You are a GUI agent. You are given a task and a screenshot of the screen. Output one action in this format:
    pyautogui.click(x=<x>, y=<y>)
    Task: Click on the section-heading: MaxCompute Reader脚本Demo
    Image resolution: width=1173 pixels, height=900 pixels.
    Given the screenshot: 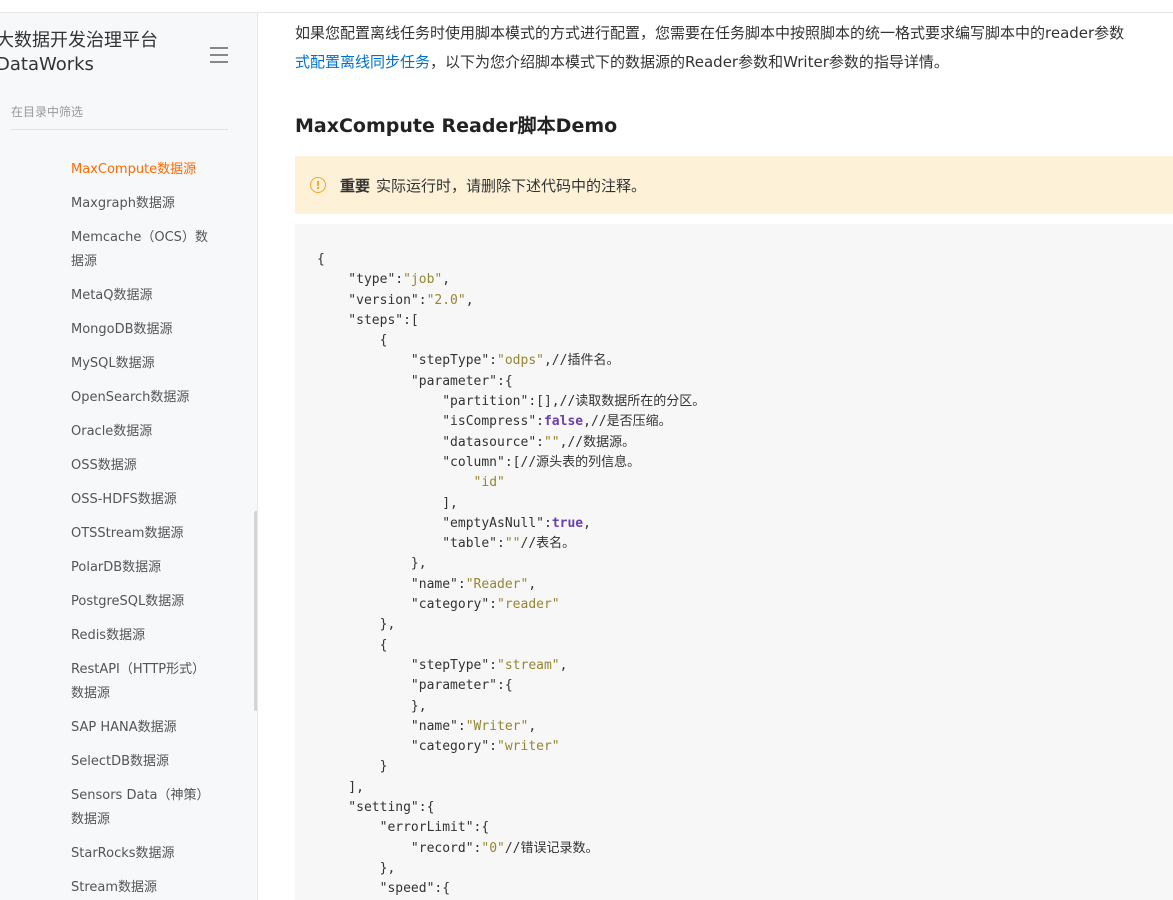 What is the action you would take?
    pyautogui.click(x=456, y=126)
    